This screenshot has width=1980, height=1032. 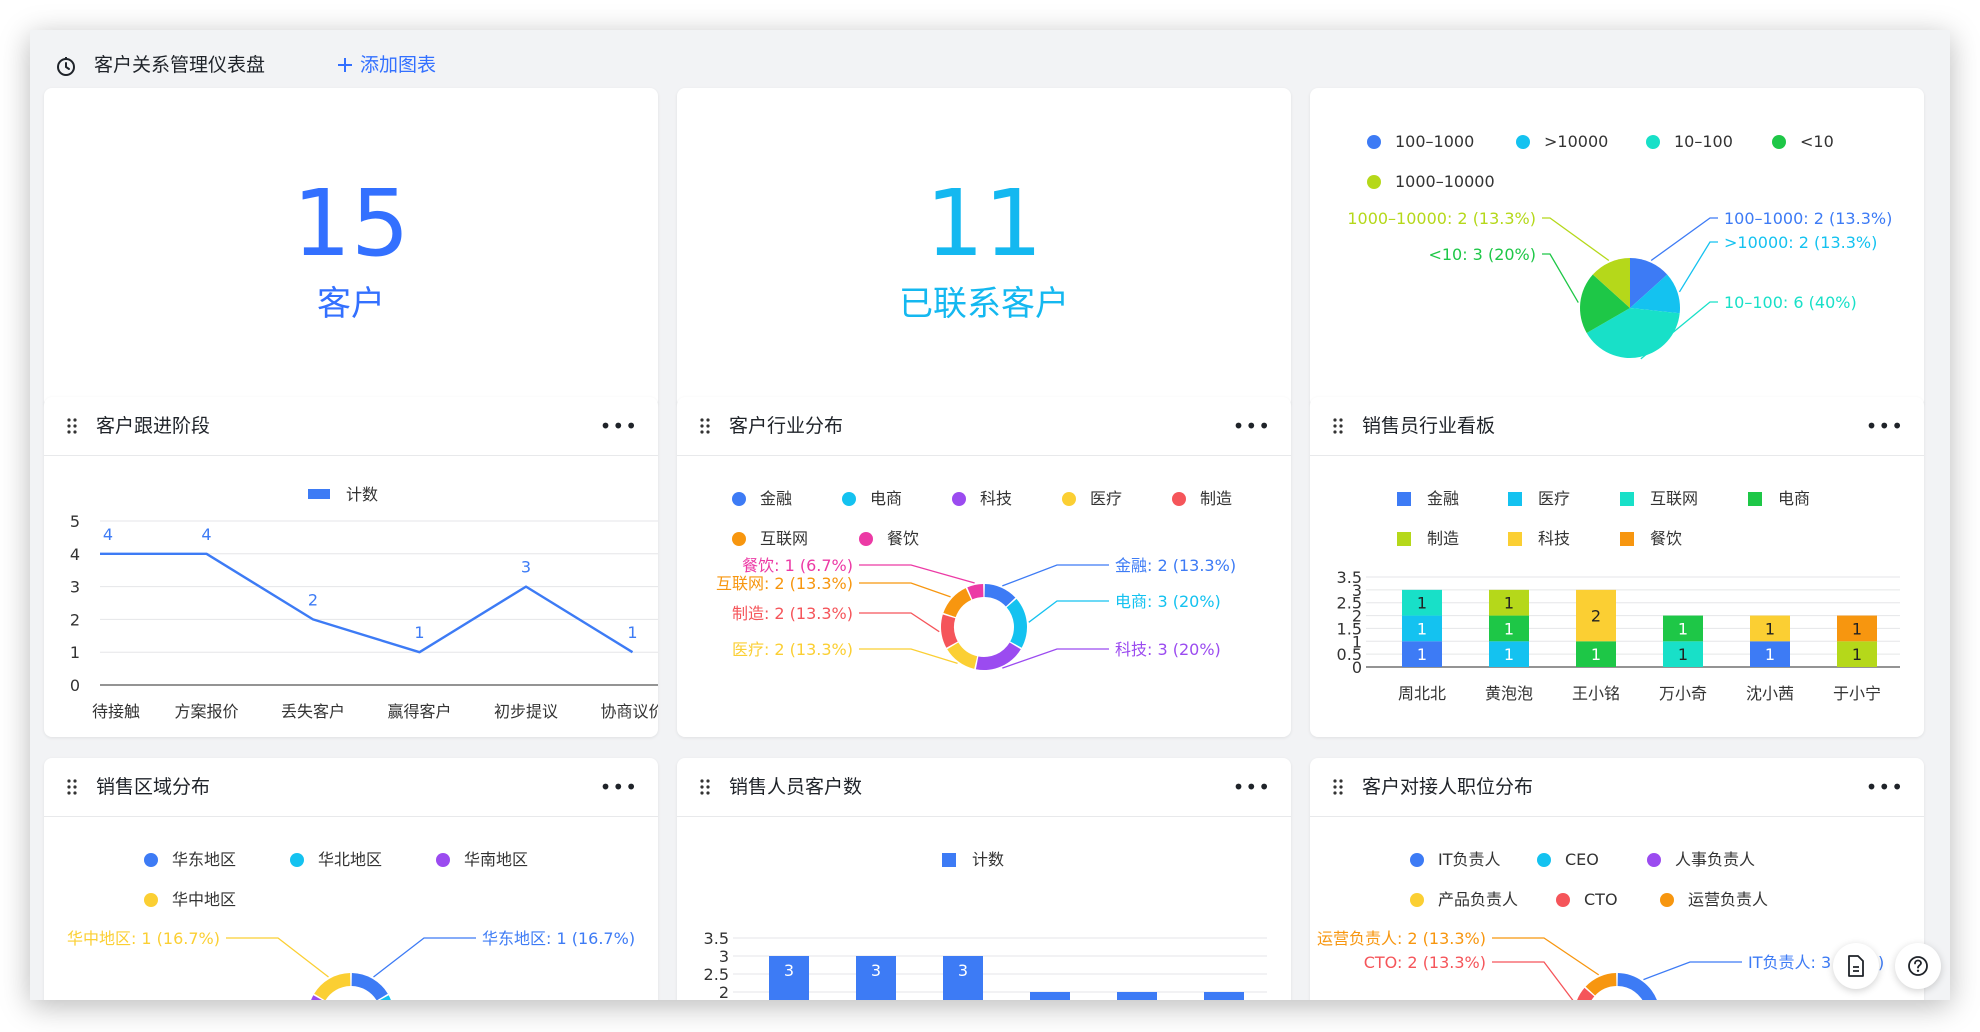 I want to click on legend-item: IT负责人, so click(x=1455, y=860).